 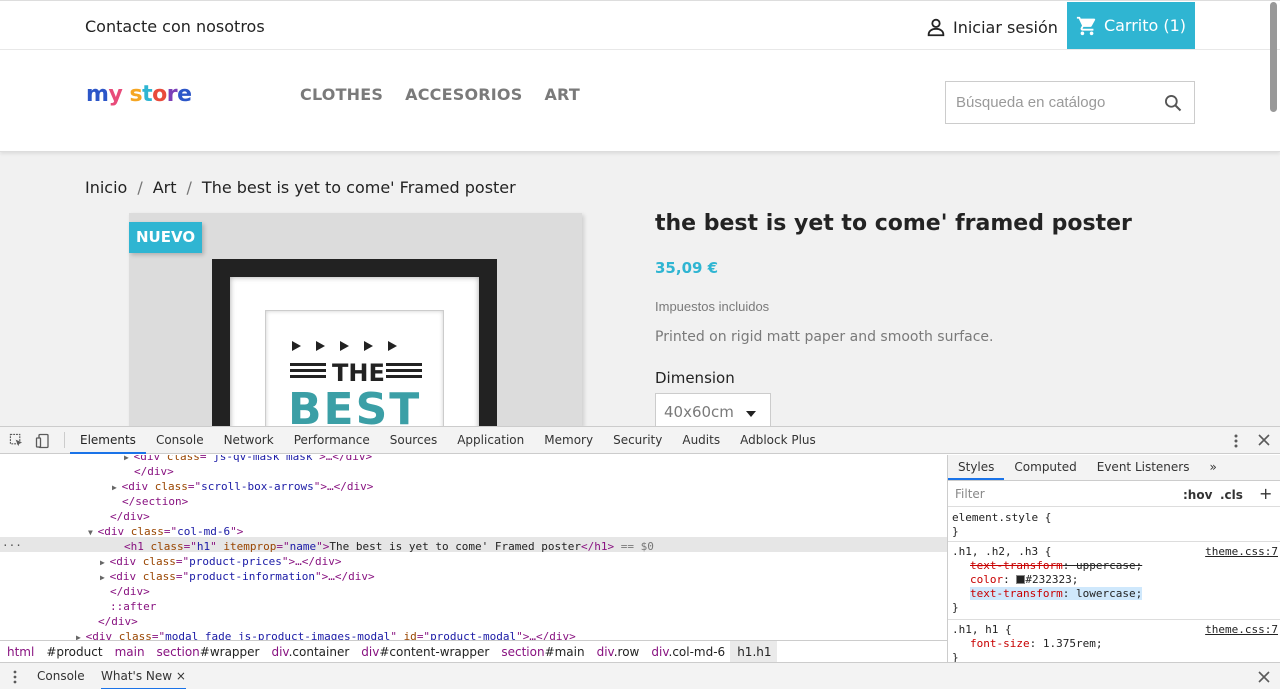 I want to click on device-toolbar-icon, so click(x=43, y=441).